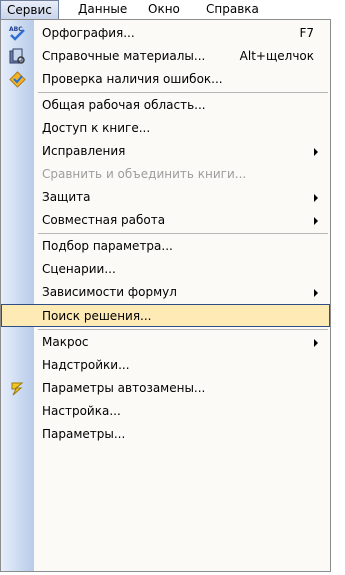  I want to click on menu-item-protection: Защита, so click(165, 197).